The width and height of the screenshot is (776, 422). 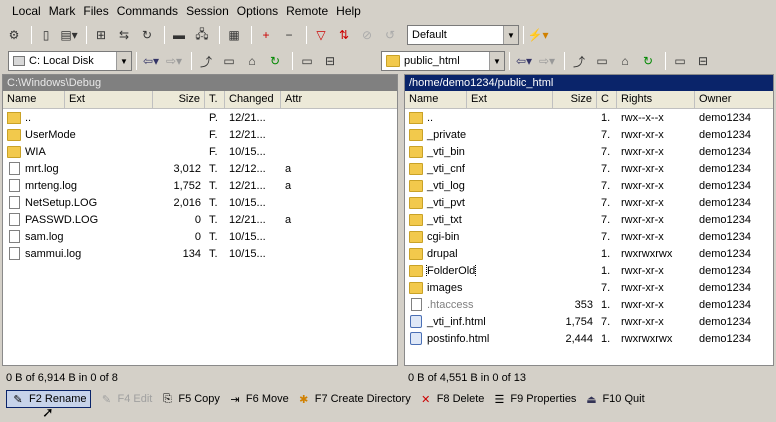 What do you see at coordinates (589, 151) in the screenshot?
I see `table-row: _vti_bin 7. rwxr-xr-x demo1234` at bounding box center [589, 151].